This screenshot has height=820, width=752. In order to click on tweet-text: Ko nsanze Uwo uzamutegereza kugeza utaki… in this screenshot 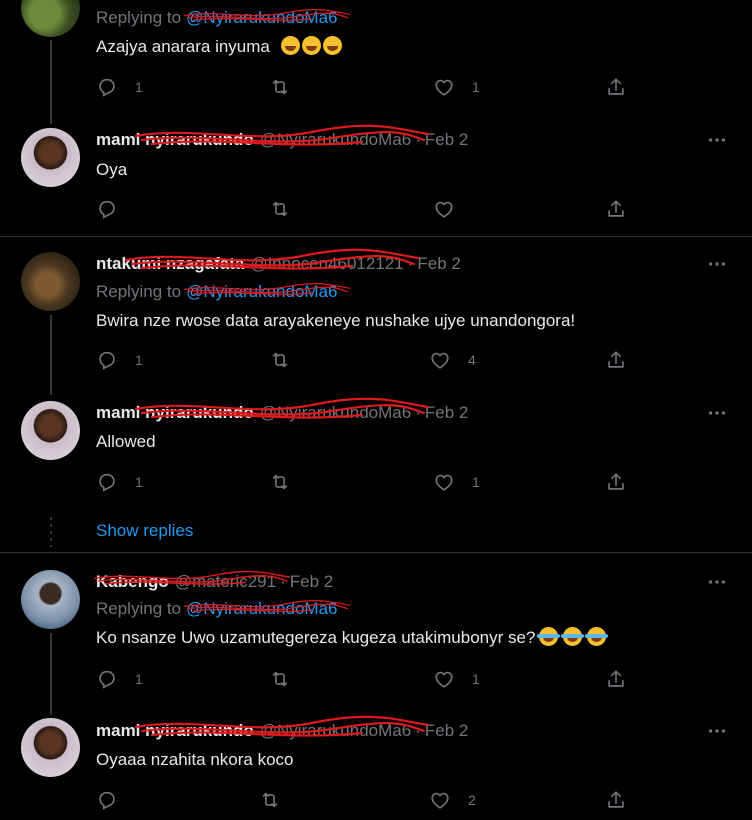, I will do `click(352, 637)`.